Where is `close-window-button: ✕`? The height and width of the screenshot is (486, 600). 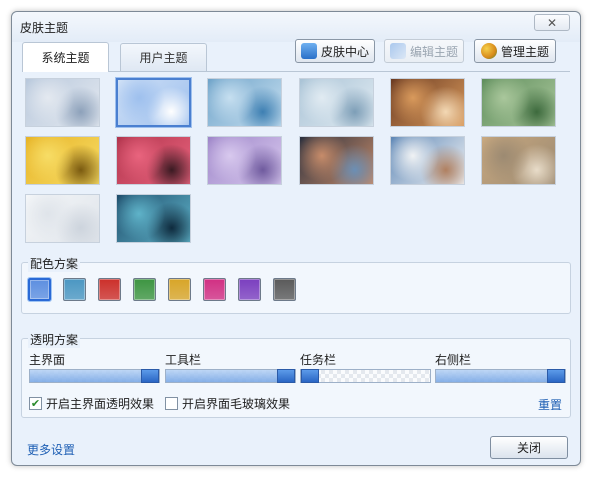 close-window-button: ✕ is located at coordinates (552, 22).